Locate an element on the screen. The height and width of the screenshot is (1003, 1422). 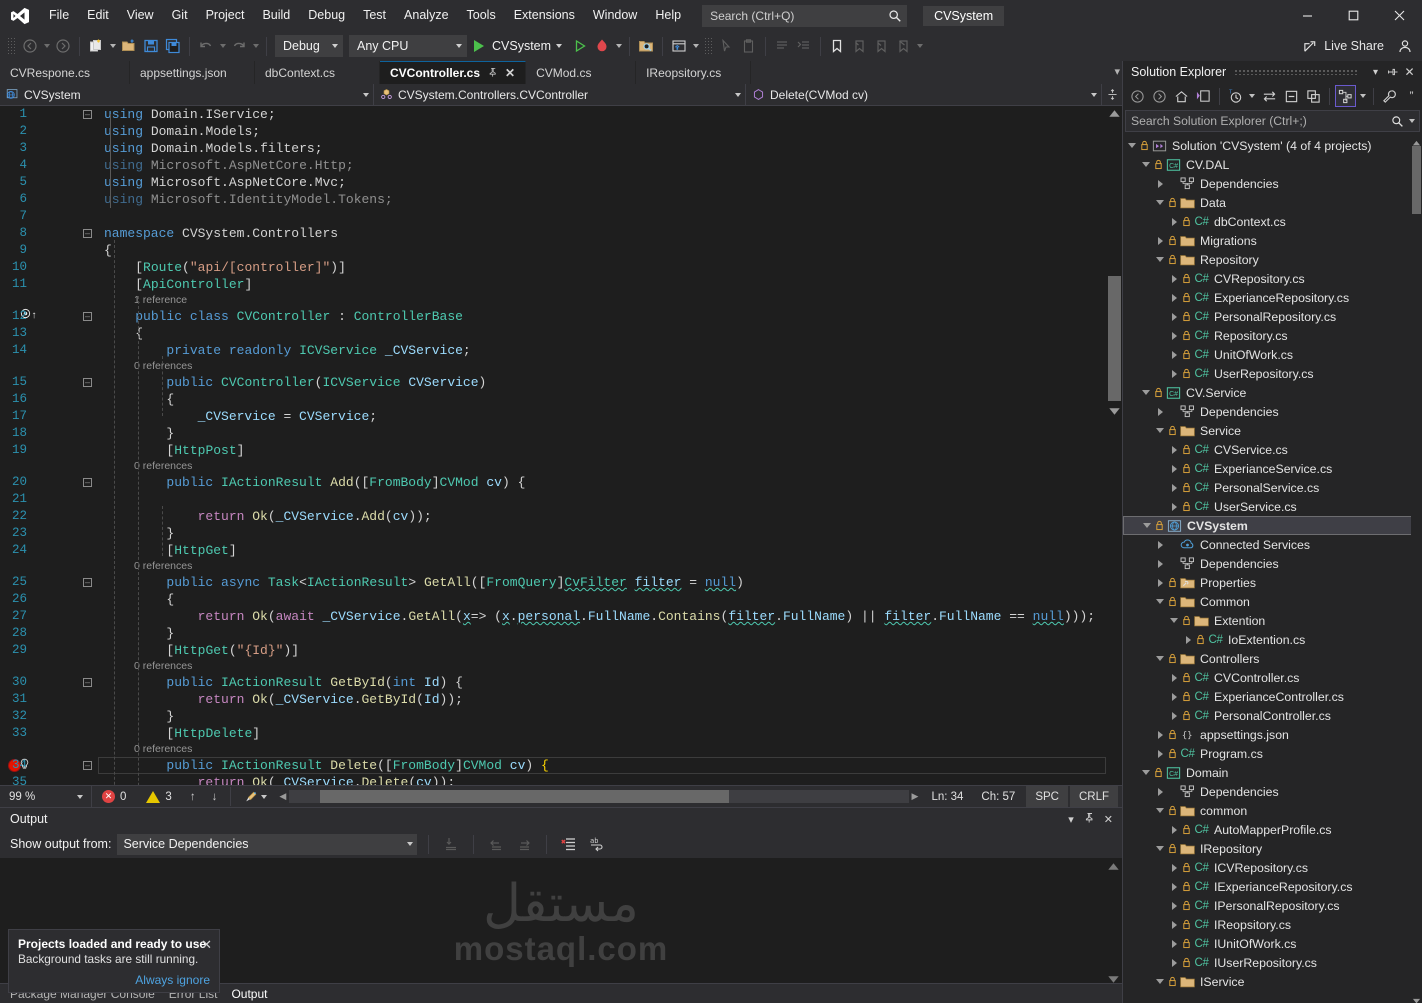
tree-item-cv-service: C# CV.Service is located at coordinates (1272, 392).